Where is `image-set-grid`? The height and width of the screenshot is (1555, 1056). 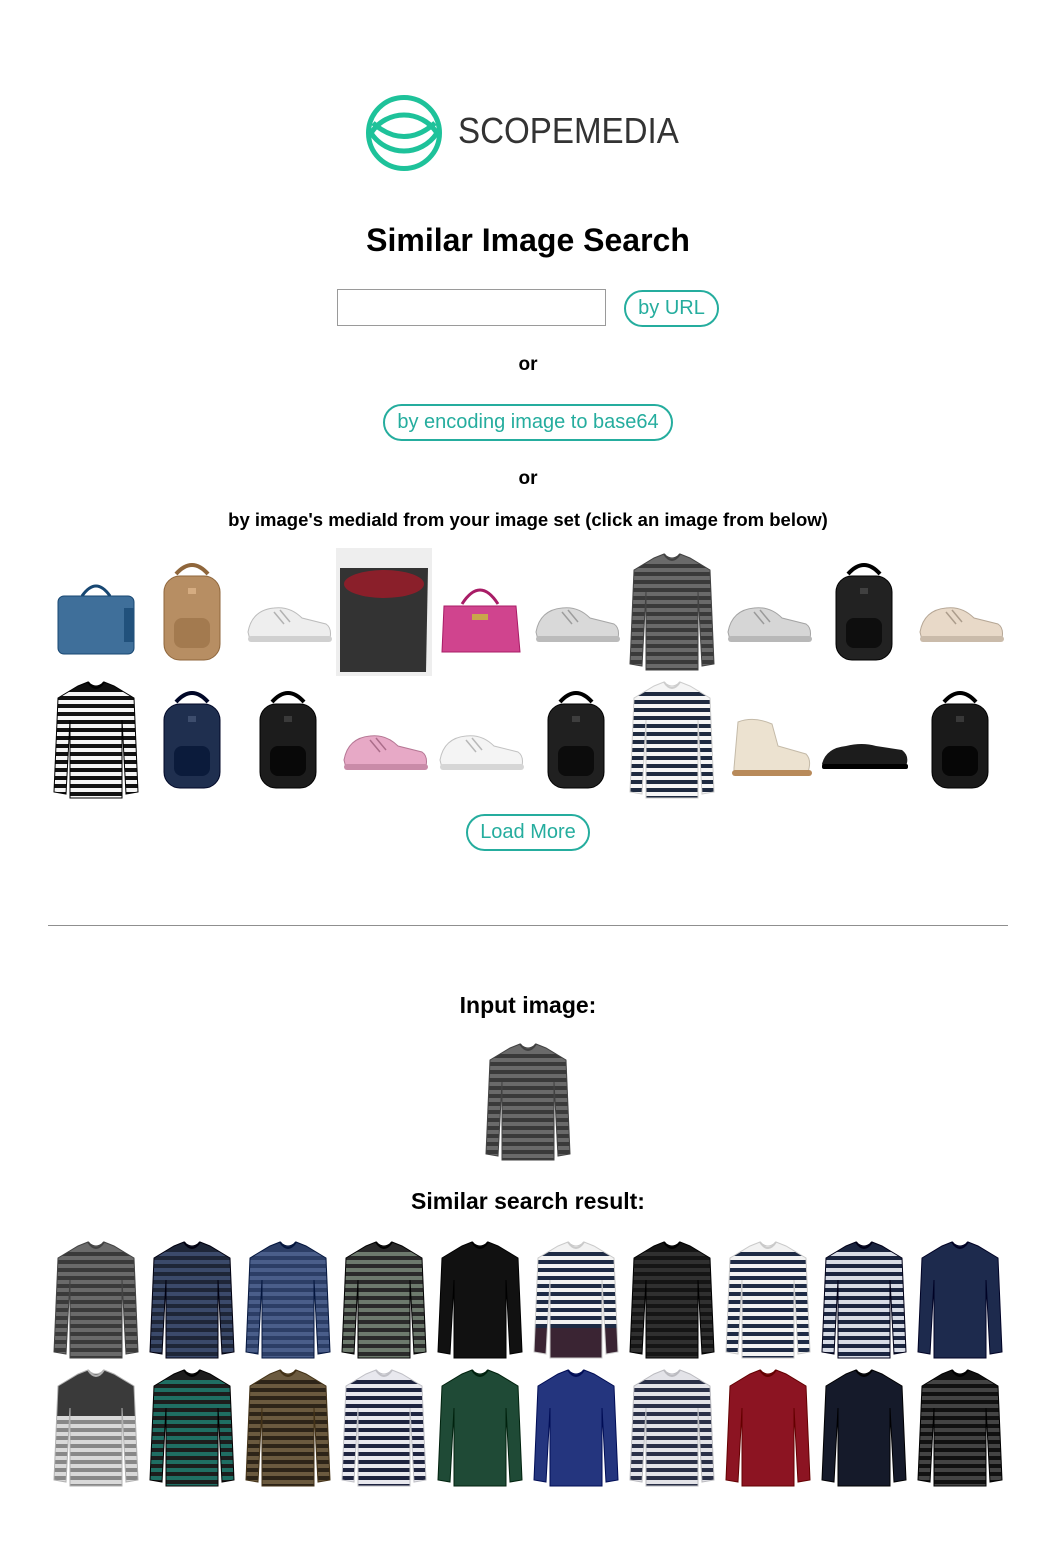 image-set-grid is located at coordinates (528, 676).